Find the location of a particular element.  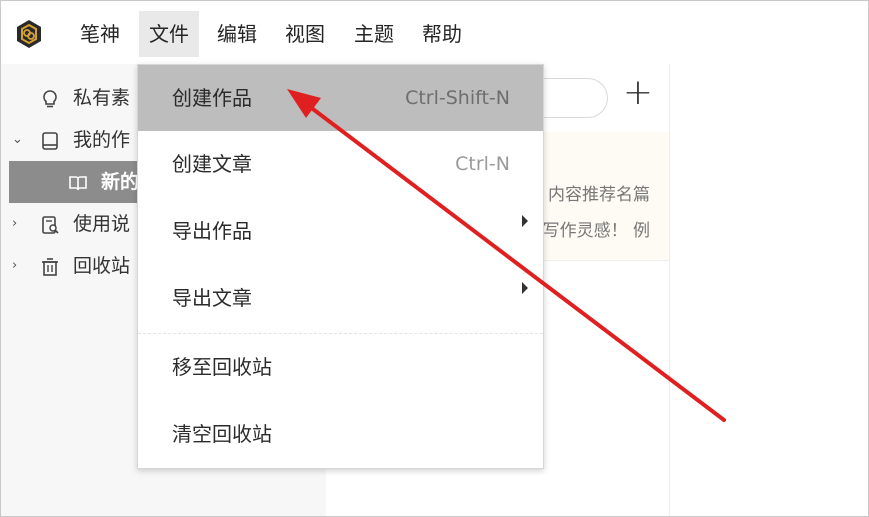

menu-item-label: 导出作品 is located at coordinates (212, 231).